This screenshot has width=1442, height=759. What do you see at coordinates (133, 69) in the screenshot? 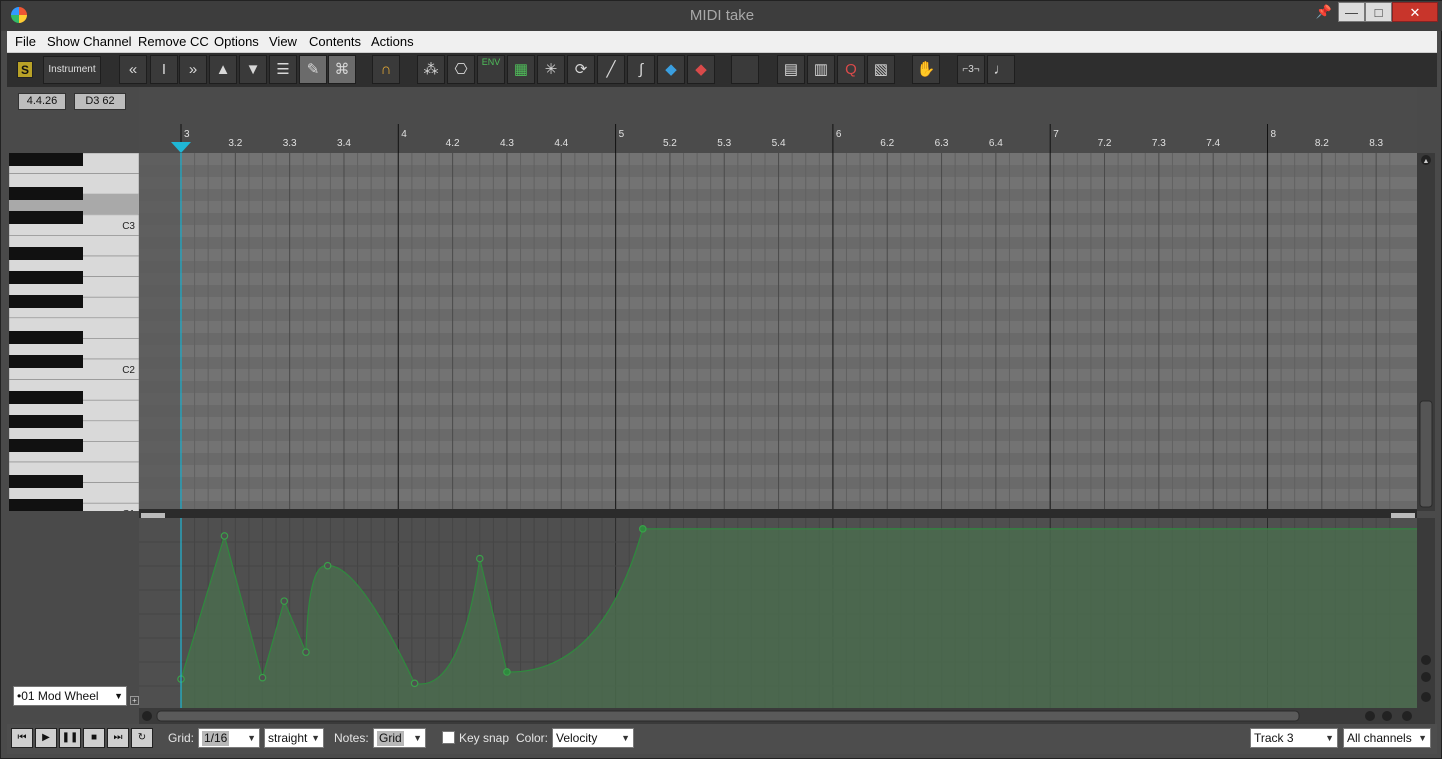
I see `rewind-icon: «` at bounding box center [133, 69].